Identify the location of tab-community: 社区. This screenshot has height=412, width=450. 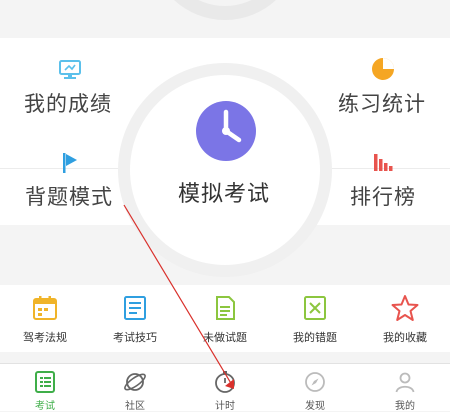
(135, 388).